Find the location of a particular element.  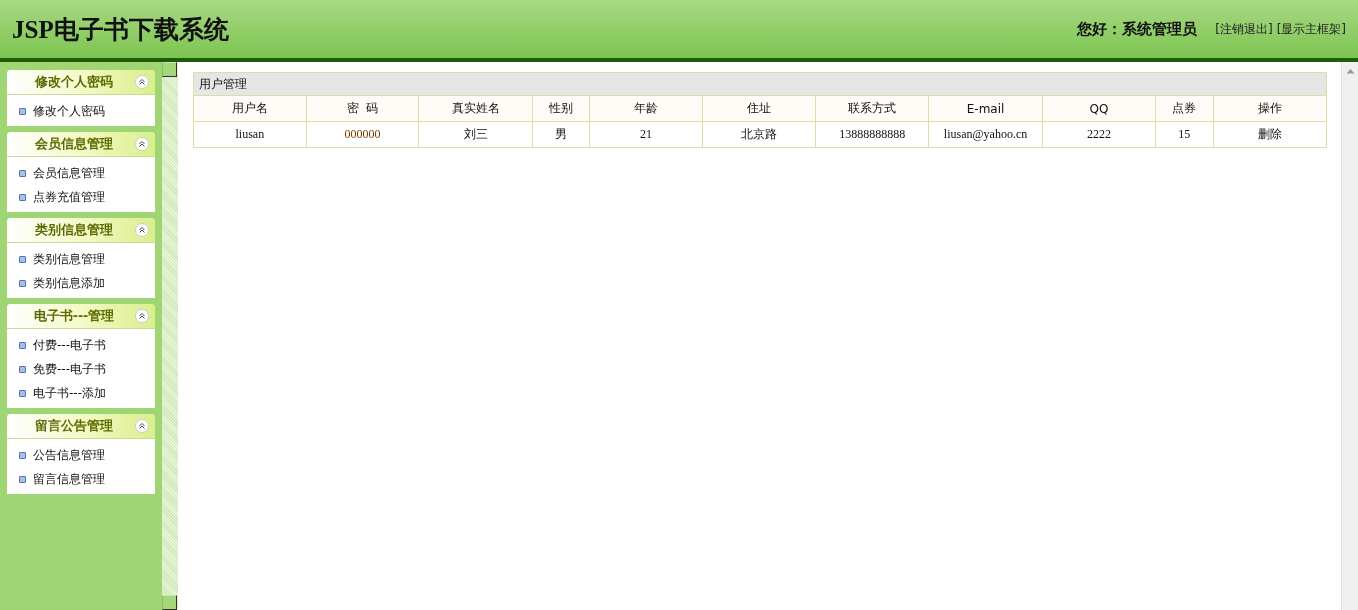

column-header: 联系方式 is located at coordinates (872, 108).